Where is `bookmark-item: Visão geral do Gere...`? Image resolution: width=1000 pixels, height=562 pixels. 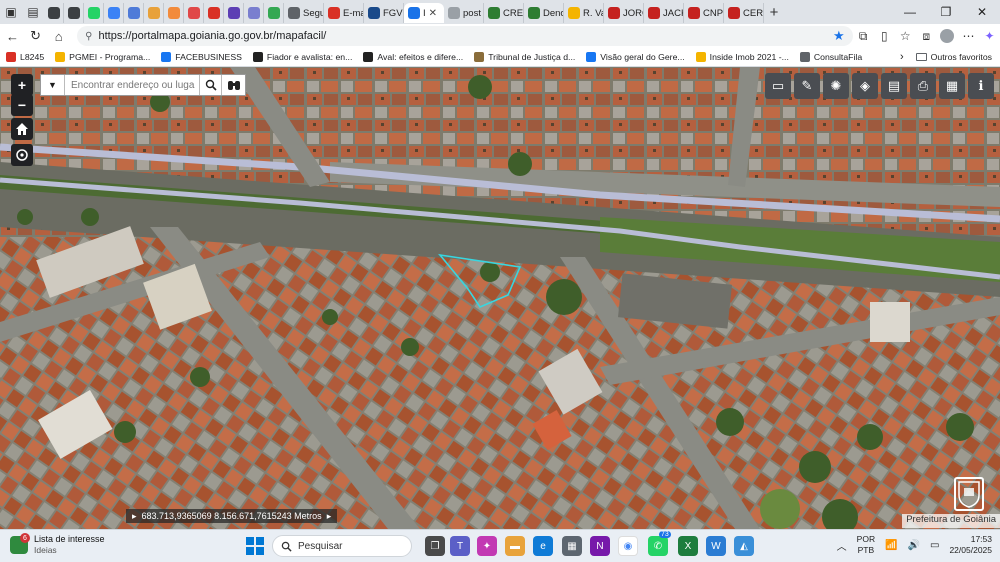
bookmark-item: Visão geral do Gere... is located at coordinates (635, 57).